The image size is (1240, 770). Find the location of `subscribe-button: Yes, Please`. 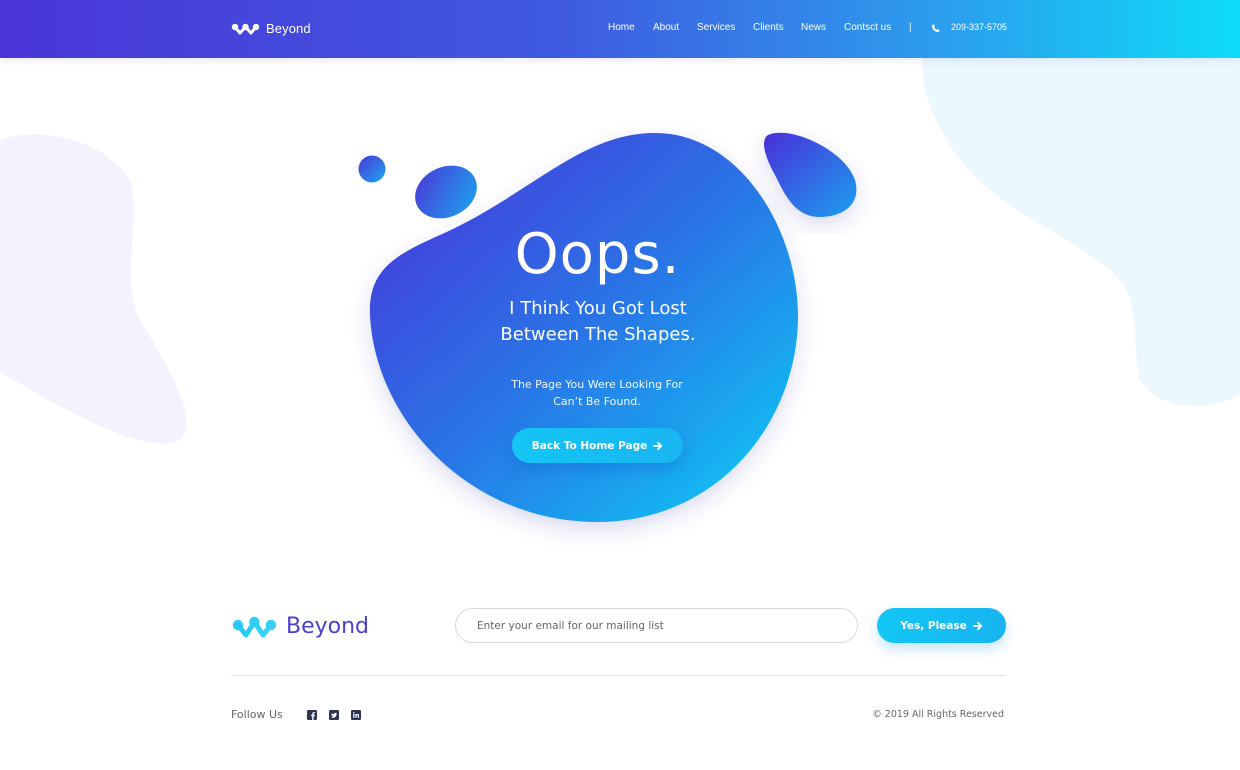

subscribe-button: Yes, Please is located at coordinates (941, 625).